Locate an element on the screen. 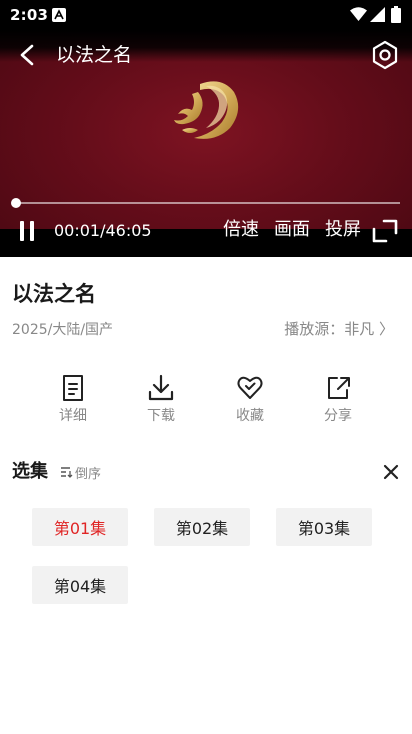 Image resolution: width=412 pixels, height=734 pixels. speed-button: 倍速 is located at coordinates (241, 230).